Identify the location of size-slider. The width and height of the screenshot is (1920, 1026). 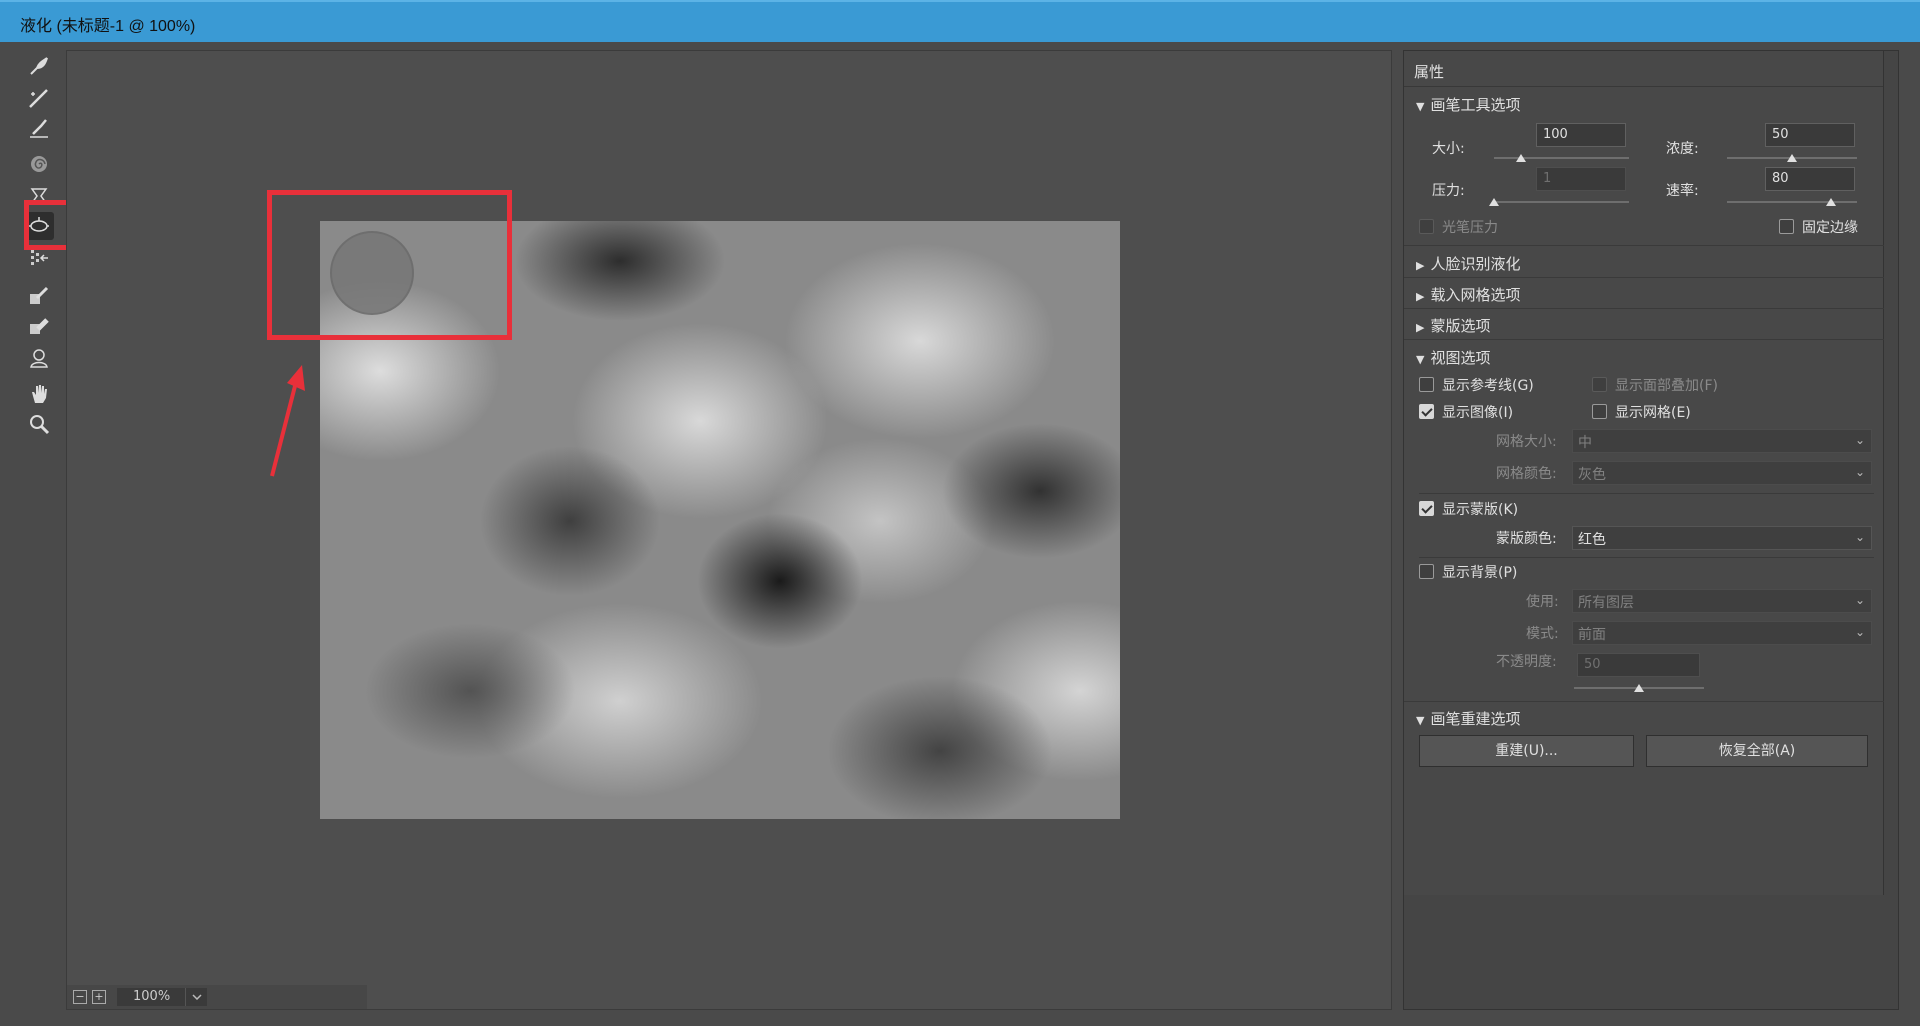
(1561, 158).